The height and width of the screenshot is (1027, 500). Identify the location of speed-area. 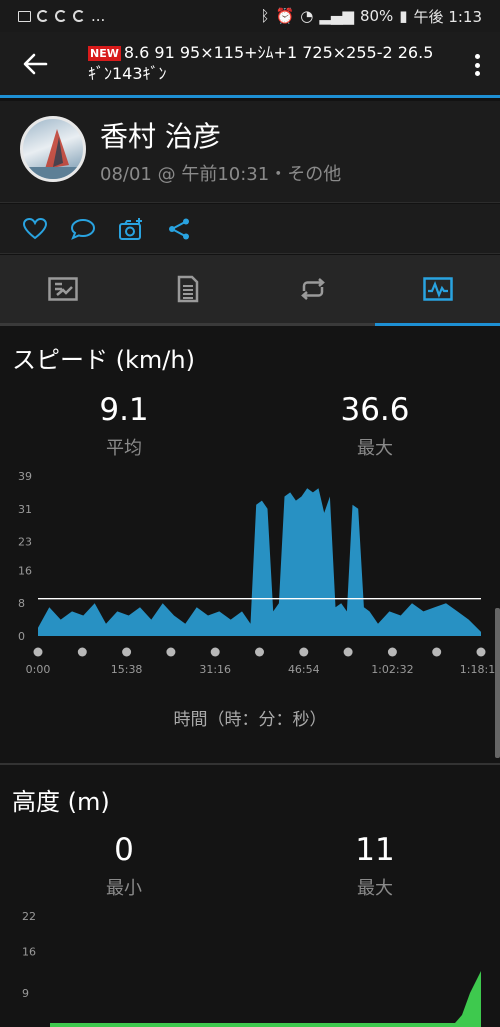
(259, 562).